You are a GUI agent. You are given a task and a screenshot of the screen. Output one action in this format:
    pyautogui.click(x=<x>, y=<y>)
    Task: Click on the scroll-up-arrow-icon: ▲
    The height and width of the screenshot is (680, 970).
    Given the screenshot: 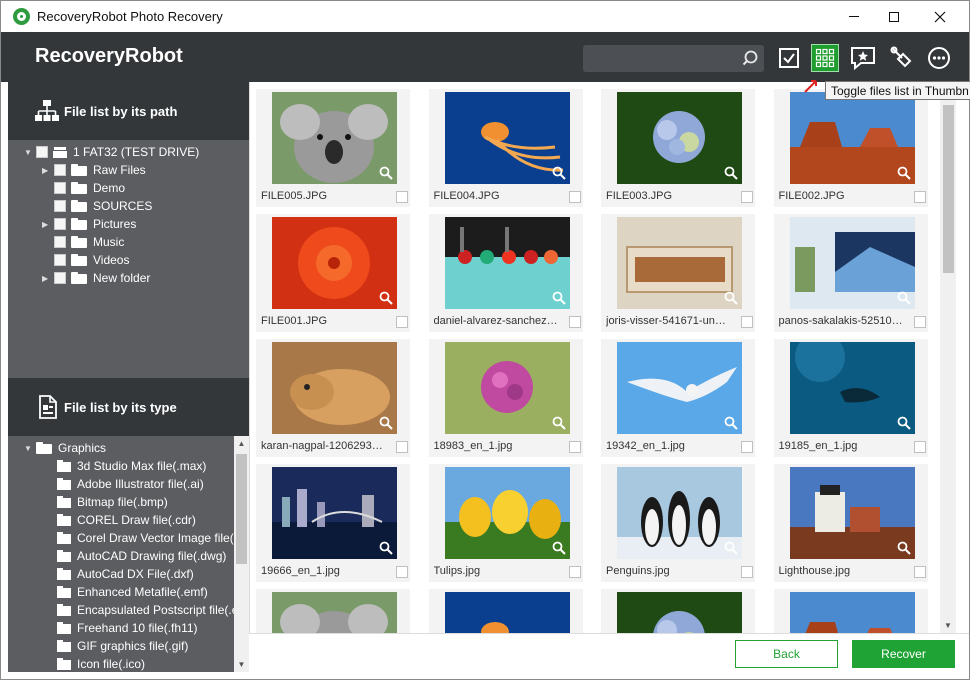 What is the action you would take?
    pyautogui.click(x=241, y=443)
    